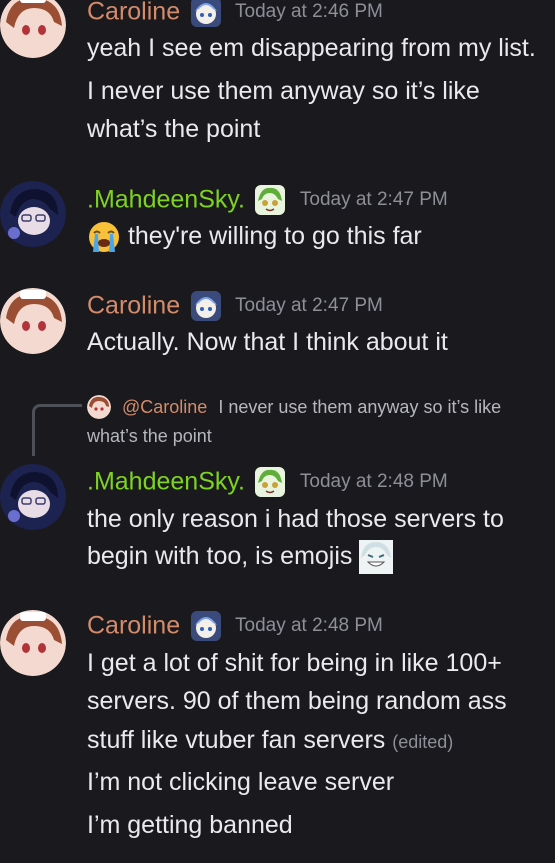  I want to click on reply-snippet: I never use them anyway so it’s like, so click(360, 406).